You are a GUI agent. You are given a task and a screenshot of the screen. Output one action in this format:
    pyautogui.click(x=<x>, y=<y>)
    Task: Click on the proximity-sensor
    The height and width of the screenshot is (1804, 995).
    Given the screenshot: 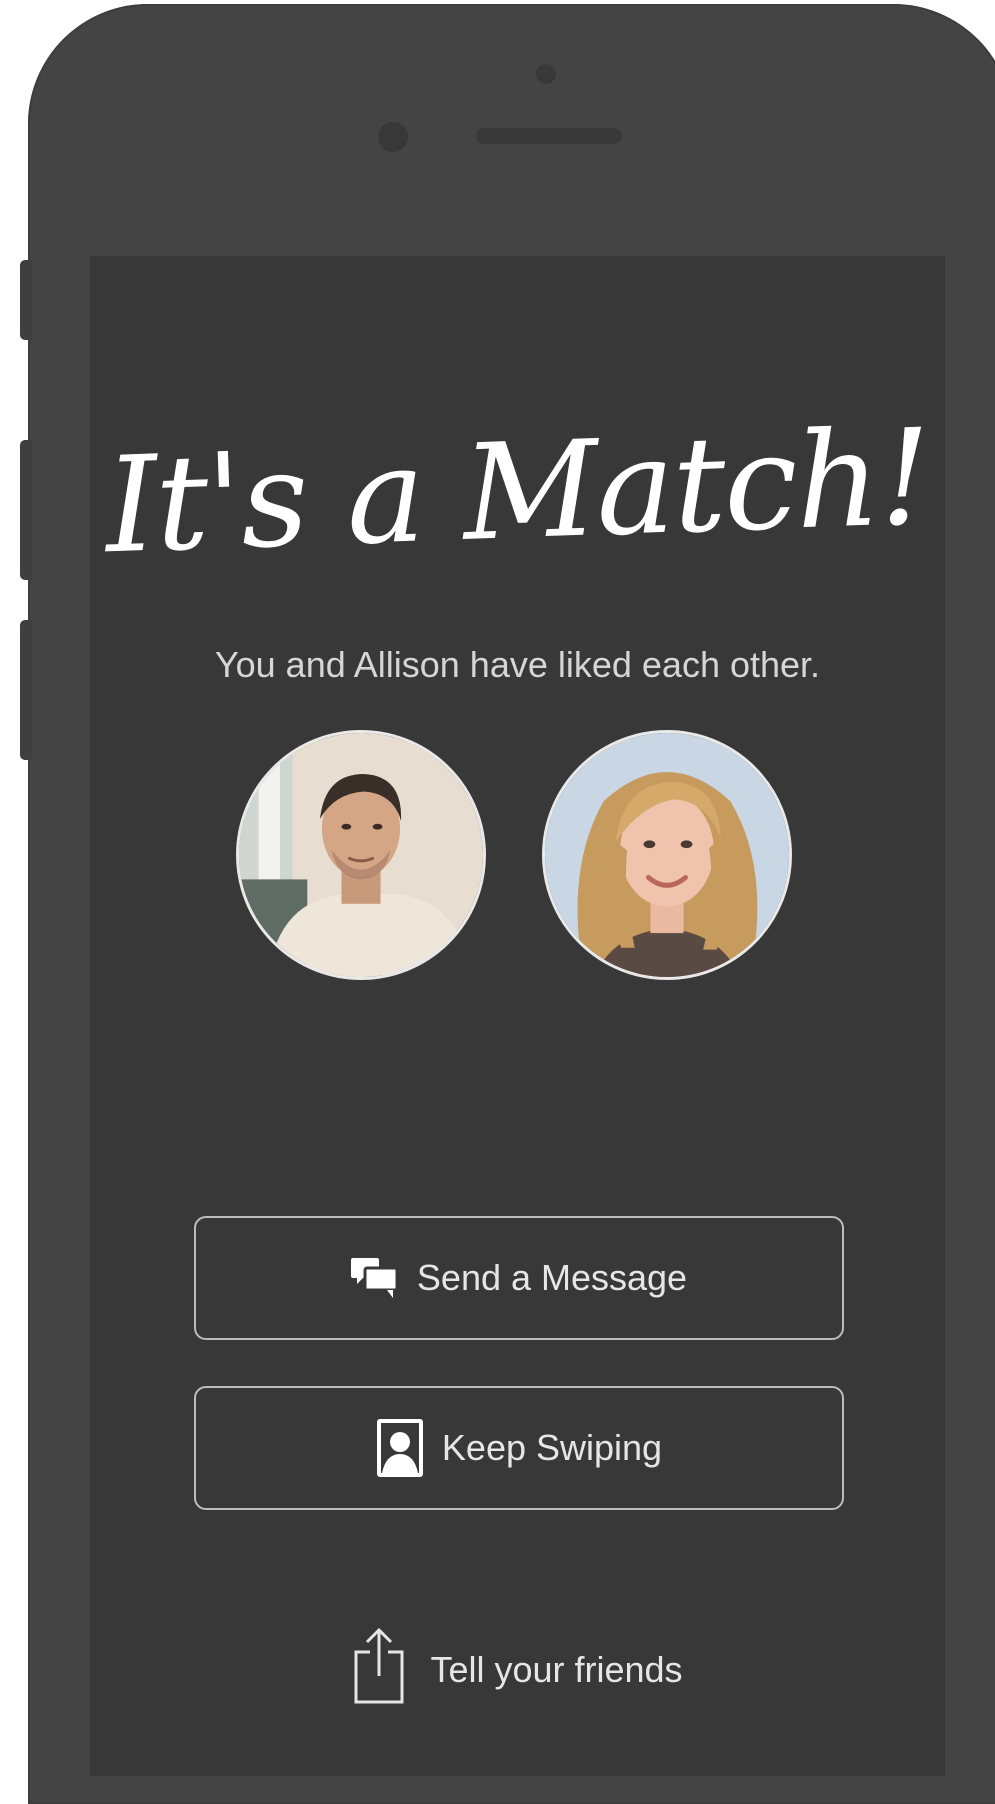 What is the action you would take?
    pyautogui.click(x=546, y=74)
    